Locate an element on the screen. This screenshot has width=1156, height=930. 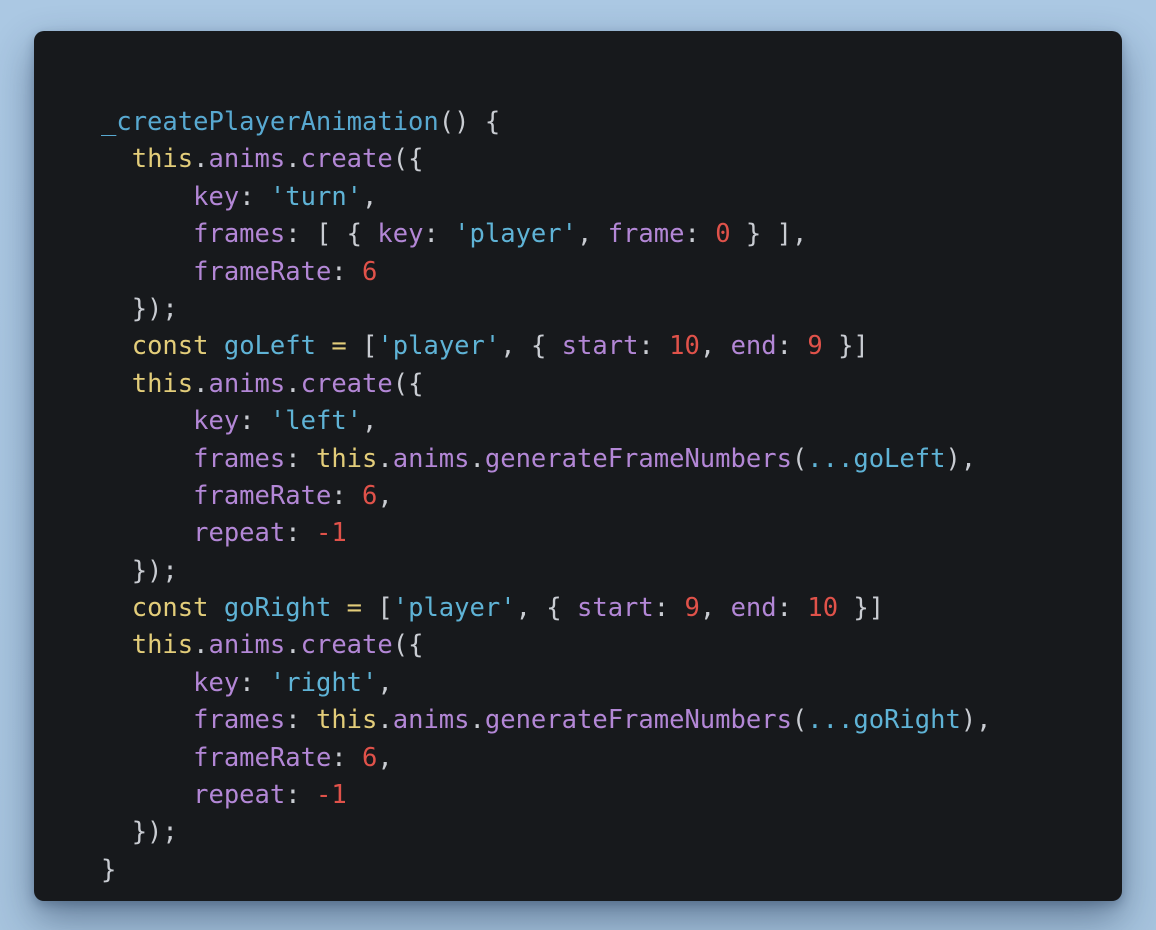
code-token: frame is located at coordinates (646, 234).